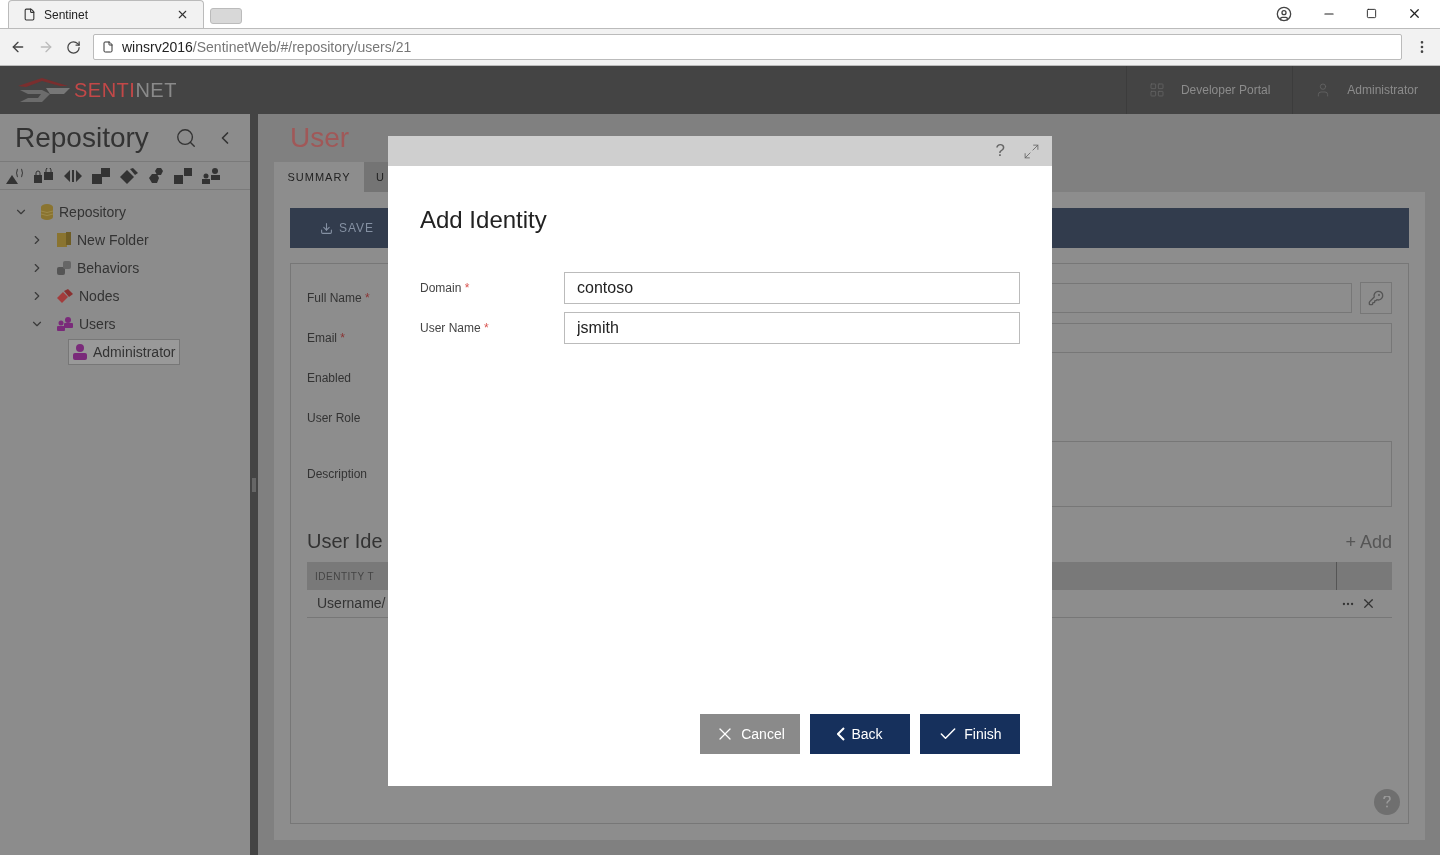 The height and width of the screenshot is (855, 1440). Describe the element at coordinates (44, 175) in the screenshot. I see `lock-icon` at that location.